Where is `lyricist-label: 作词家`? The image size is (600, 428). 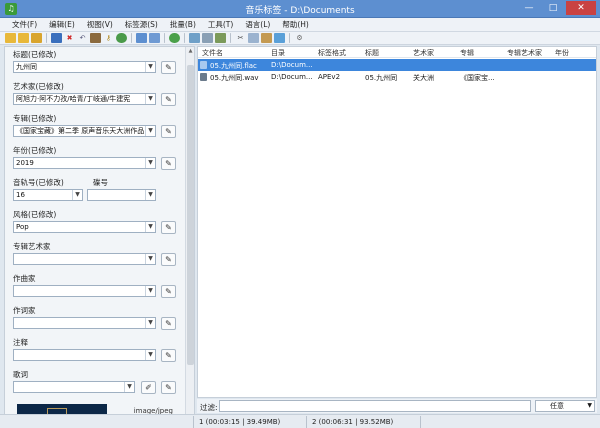 lyricist-label: 作词家 is located at coordinates (24, 310).